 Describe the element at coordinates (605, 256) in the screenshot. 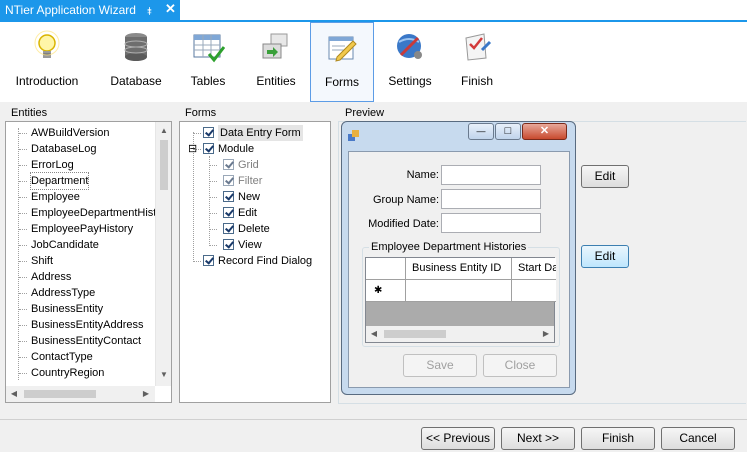

I see `edit-grid-button: Edit` at that location.